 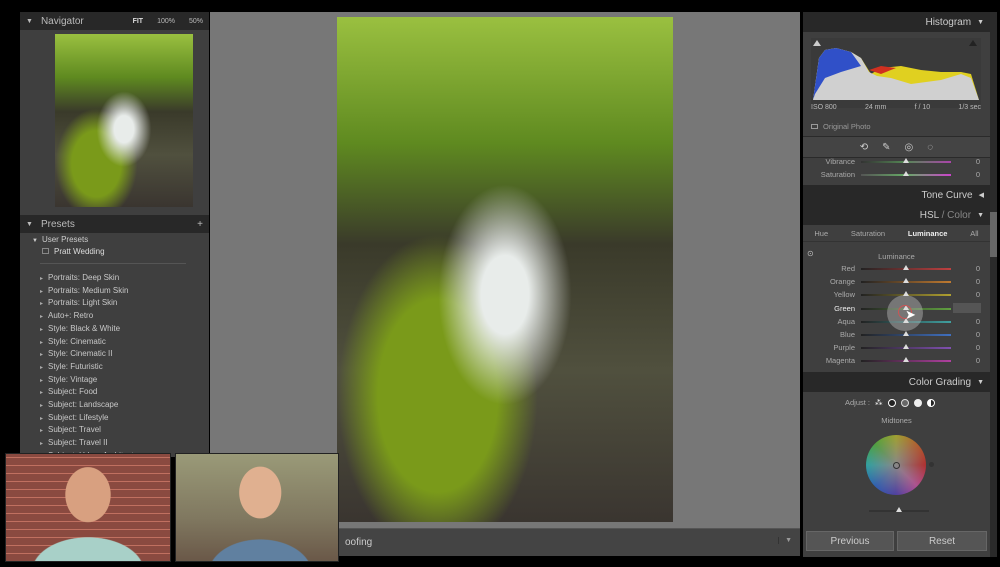 What do you see at coordinates (358, 542) in the screenshot?
I see `soft-proofing-label: oofing` at bounding box center [358, 542].